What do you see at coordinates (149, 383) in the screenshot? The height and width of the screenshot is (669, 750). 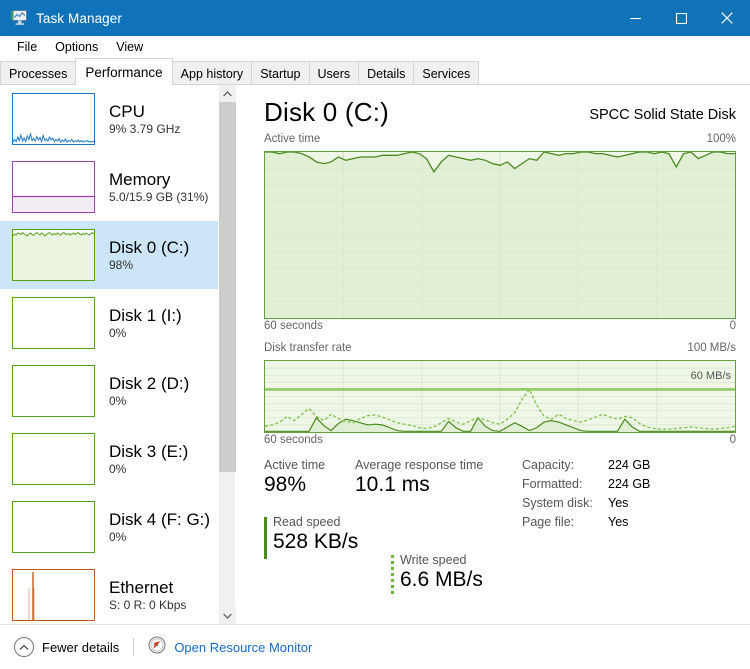 I see `sidebar-item-title: Disk 2 (D:)` at bounding box center [149, 383].